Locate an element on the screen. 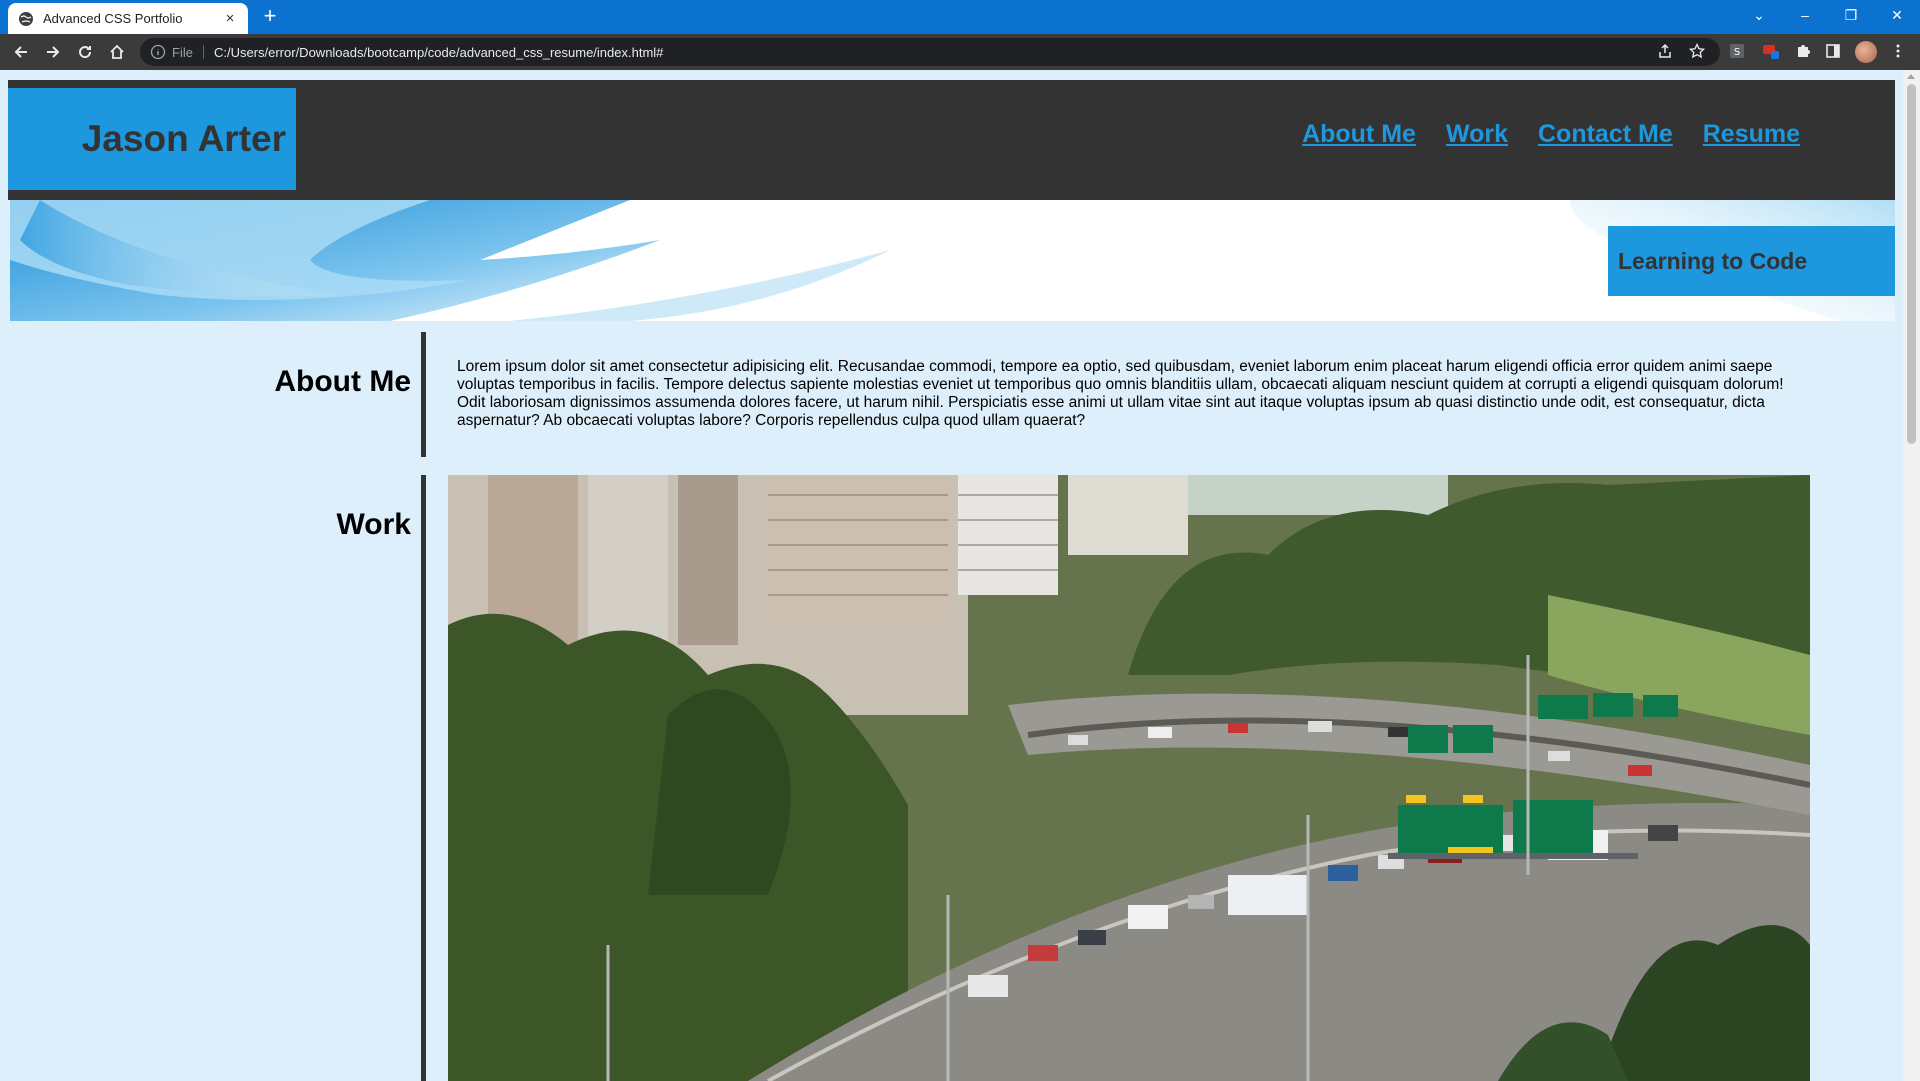 This screenshot has width=1920, height=1081. share-icon is located at coordinates (1665, 50).